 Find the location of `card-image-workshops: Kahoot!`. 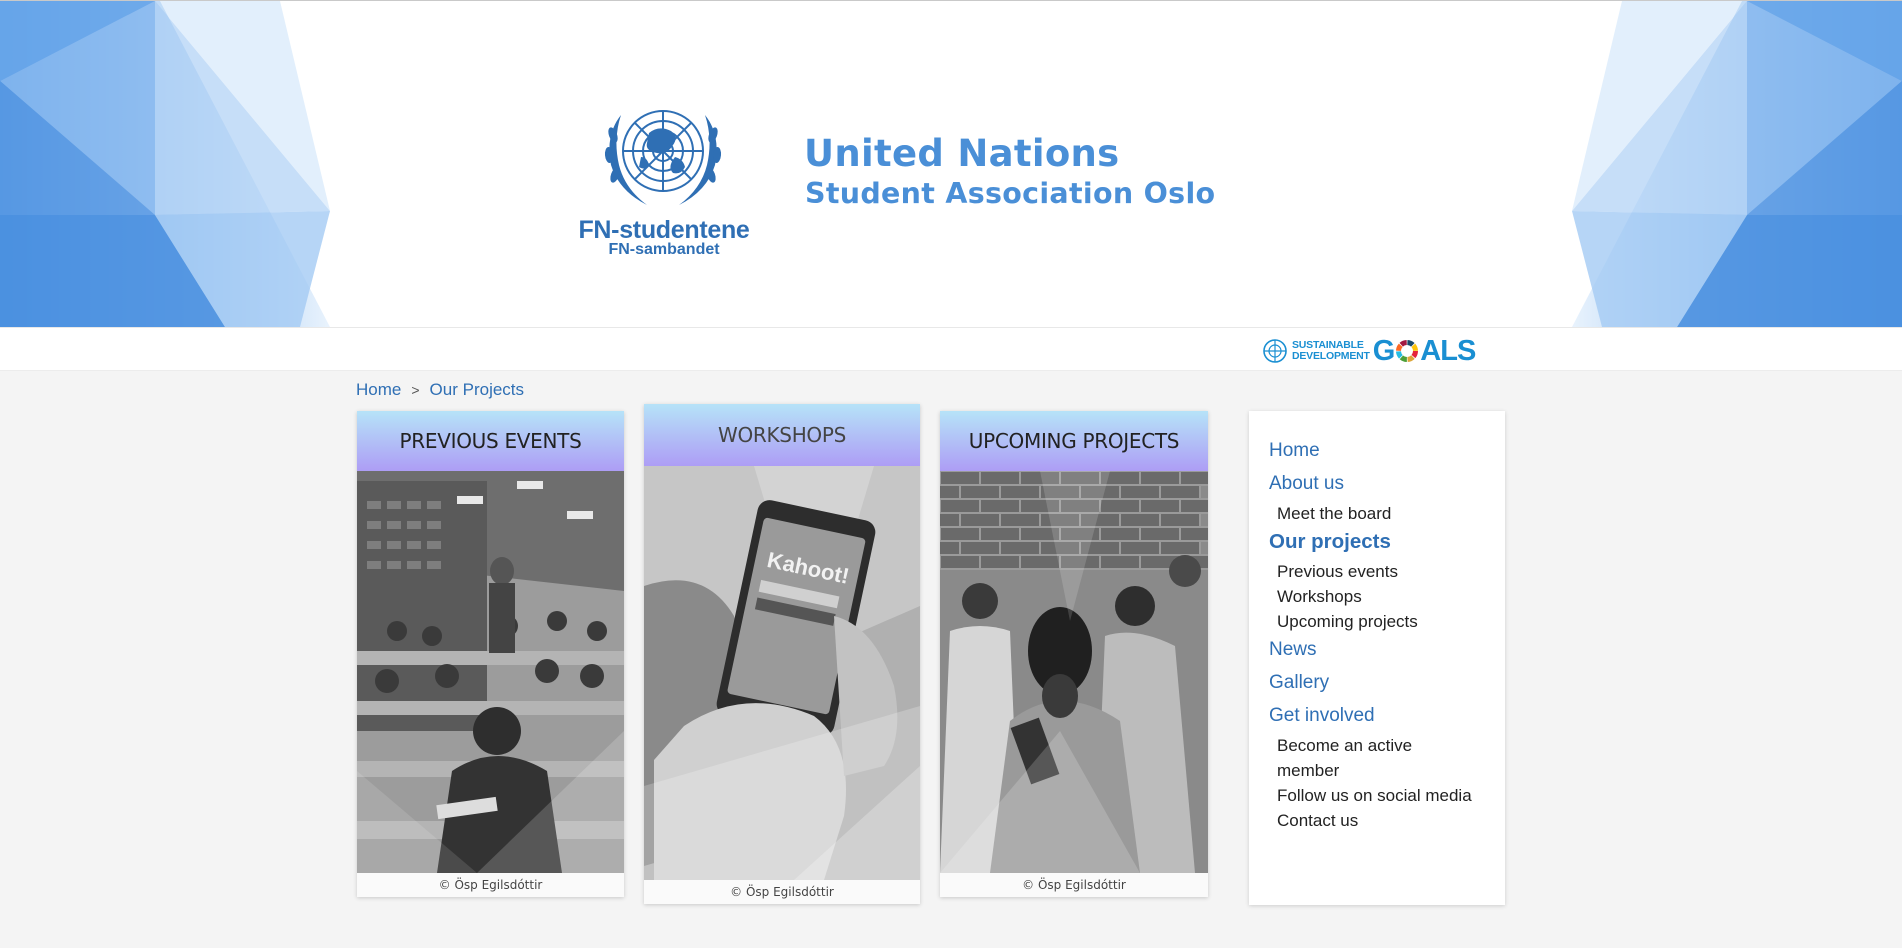

card-image-workshops: Kahoot! is located at coordinates (782, 673).